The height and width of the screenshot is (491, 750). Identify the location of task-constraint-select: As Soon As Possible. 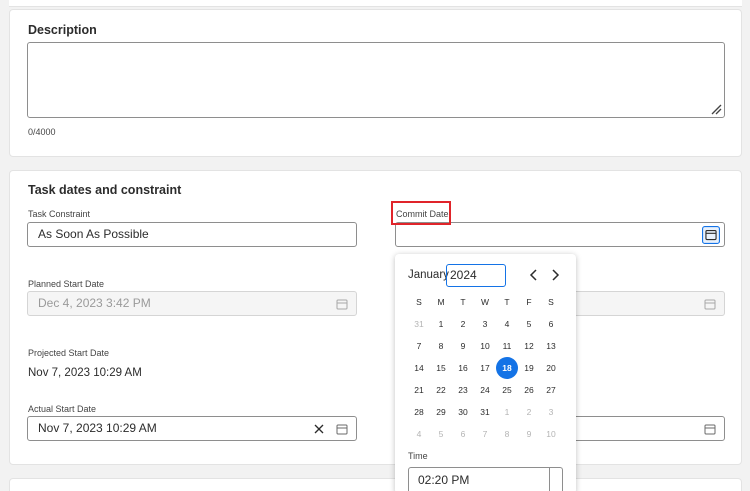
(192, 234).